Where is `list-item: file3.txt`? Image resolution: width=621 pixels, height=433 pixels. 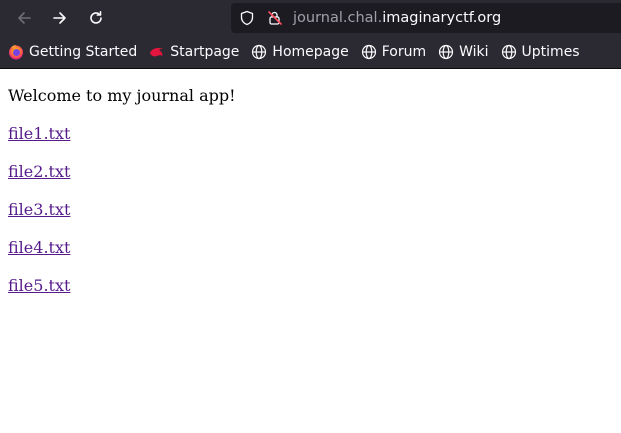 list-item: file3.txt is located at coordinates (310, 210).